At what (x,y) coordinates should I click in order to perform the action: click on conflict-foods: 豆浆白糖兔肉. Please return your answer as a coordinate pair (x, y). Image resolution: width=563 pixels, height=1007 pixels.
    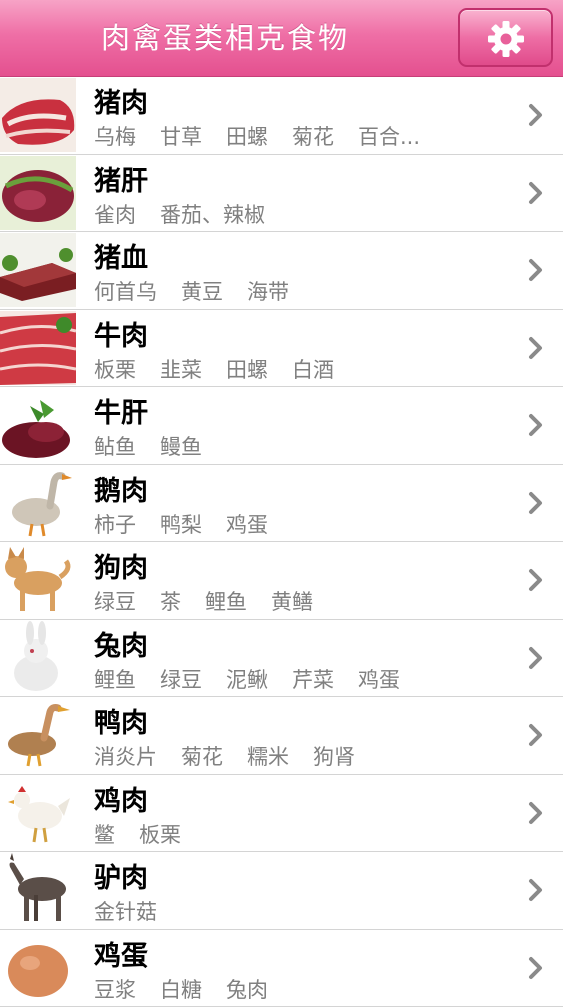
    Looking at the image, I should click on (294, 989).